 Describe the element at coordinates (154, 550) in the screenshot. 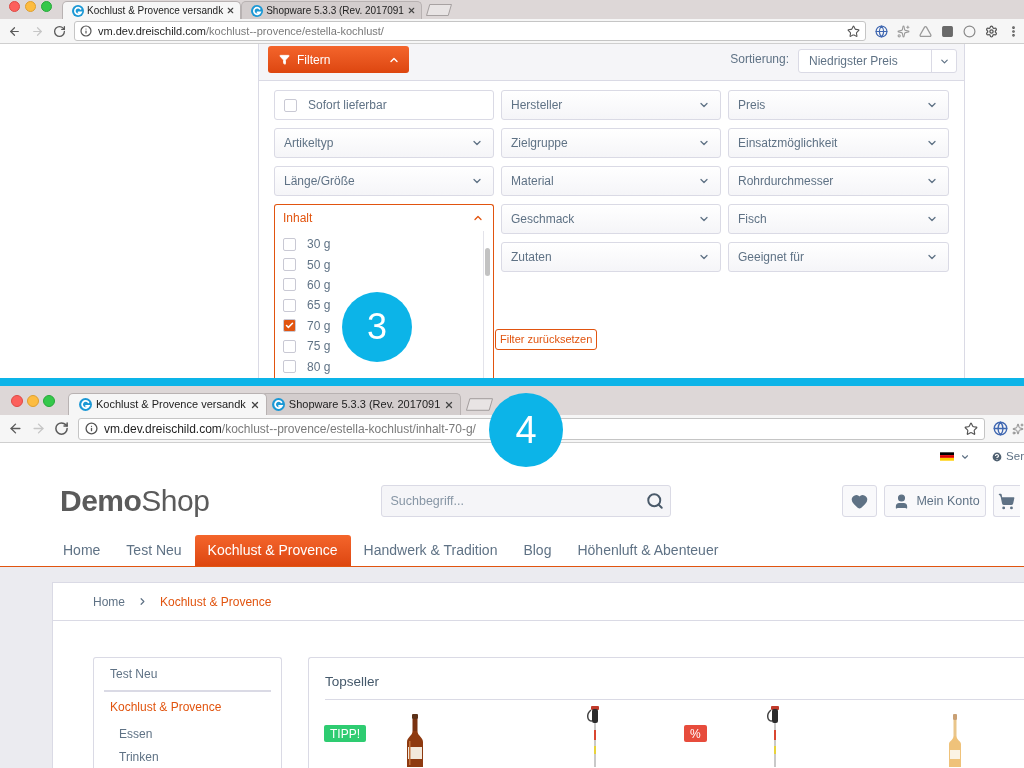

I see `nav-tab: Test Neu` at that location.